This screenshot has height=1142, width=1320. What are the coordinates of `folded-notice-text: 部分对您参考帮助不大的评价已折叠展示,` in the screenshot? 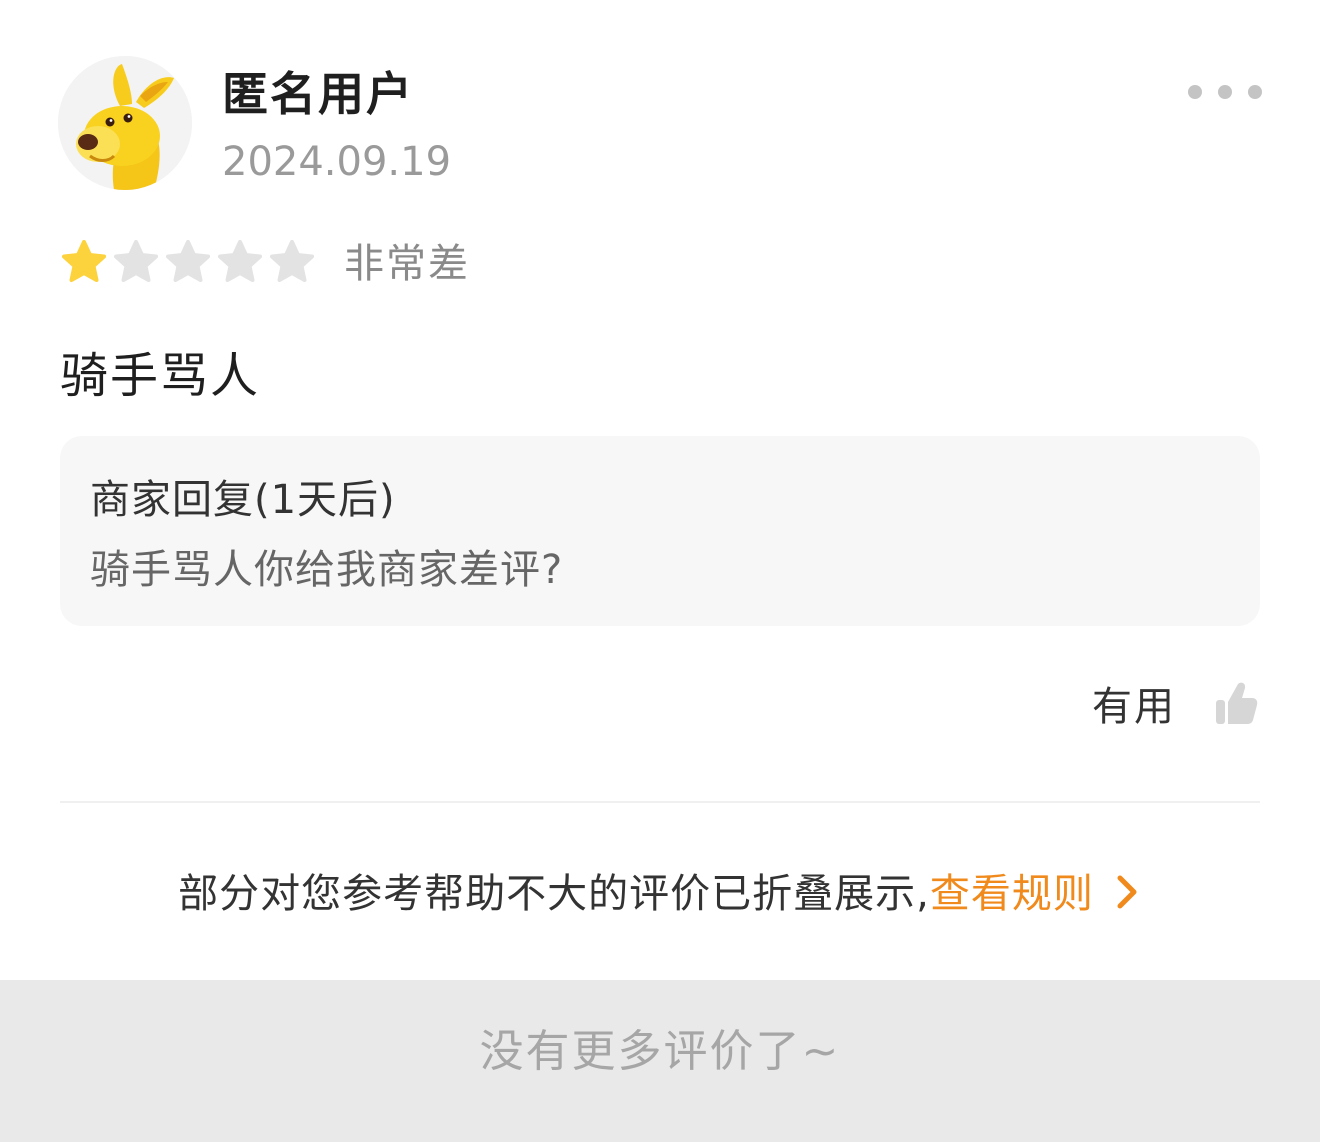 It's located at (554, 894).